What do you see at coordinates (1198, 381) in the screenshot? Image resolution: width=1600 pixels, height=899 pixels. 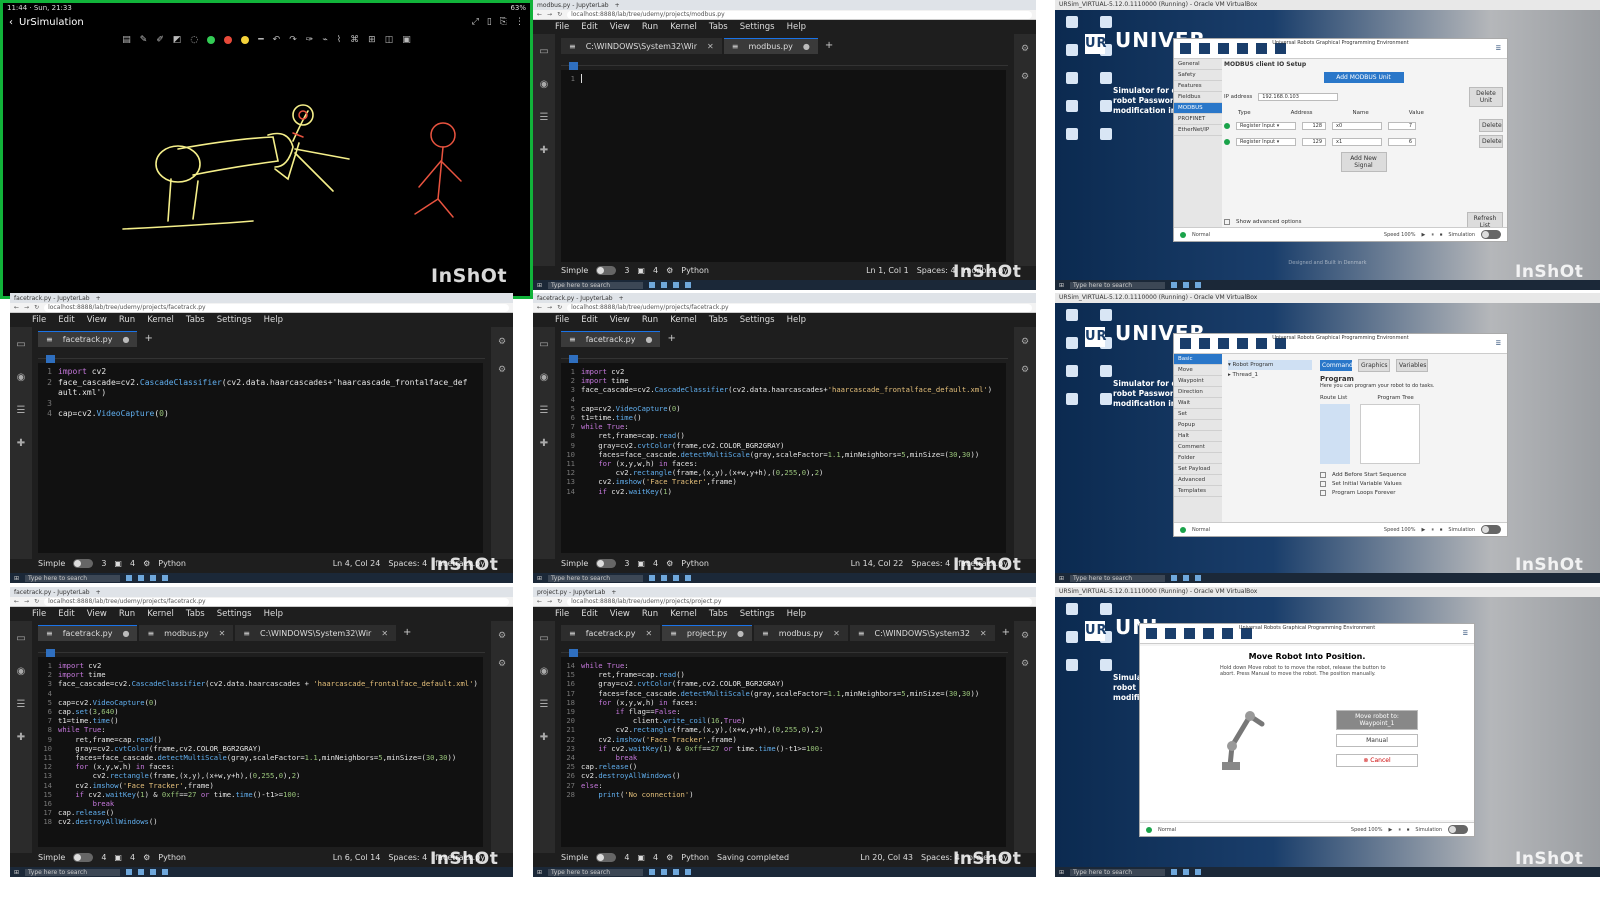 I see `sidebar-item-waypoint: Waypoint` at bounding box center [1198, 381].